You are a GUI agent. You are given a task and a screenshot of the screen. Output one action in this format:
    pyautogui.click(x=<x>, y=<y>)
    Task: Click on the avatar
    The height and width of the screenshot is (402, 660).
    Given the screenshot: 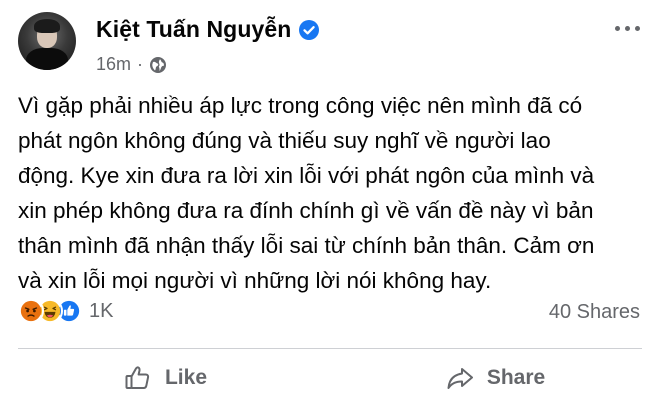 What is the action you would take?
    pyautogui.click(x=47, y=41)
    